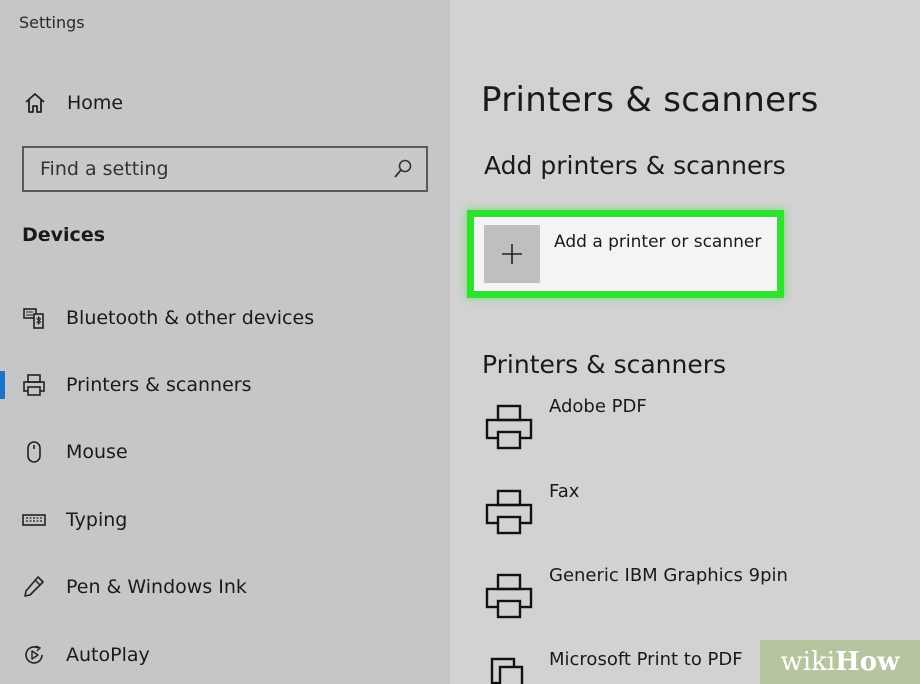 The height and width of the screenshot is (684, 920). What do you see at coordinates (34, 452) in the screenshot?
I see `mouse-icon` at bounding box center [34, 452].